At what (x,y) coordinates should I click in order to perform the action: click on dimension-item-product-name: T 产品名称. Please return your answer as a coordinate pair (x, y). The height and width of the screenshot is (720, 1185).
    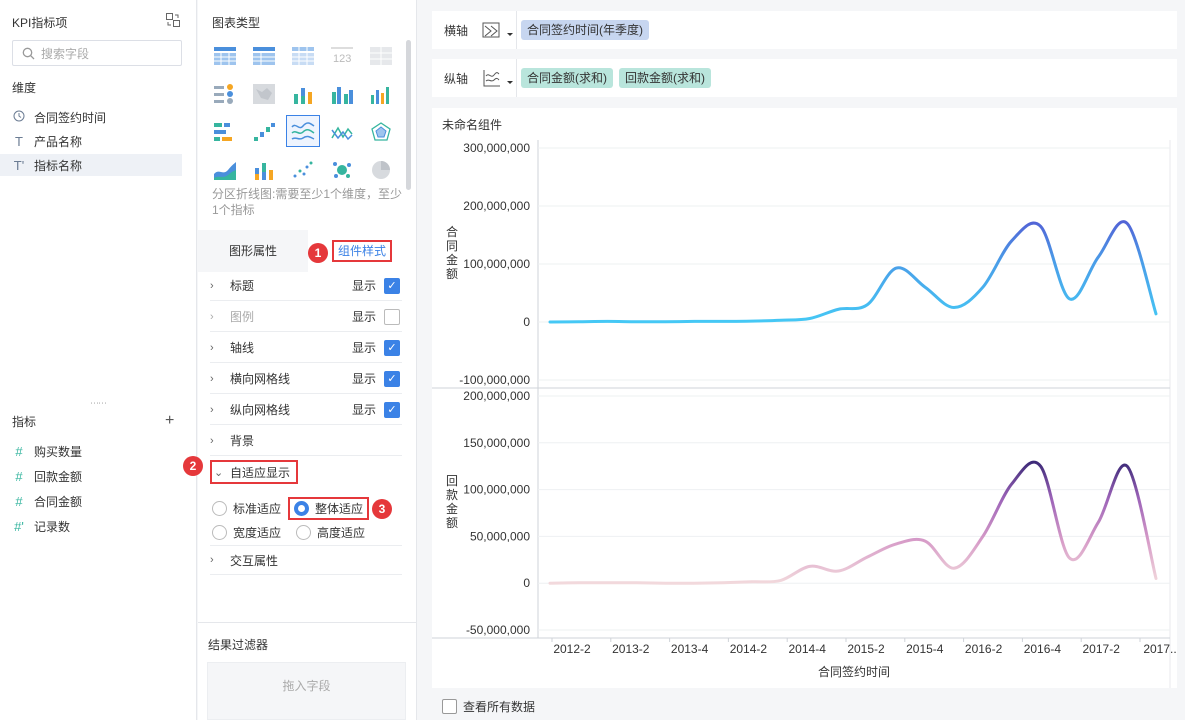
    Looking at the image, I should click on (91, 141).